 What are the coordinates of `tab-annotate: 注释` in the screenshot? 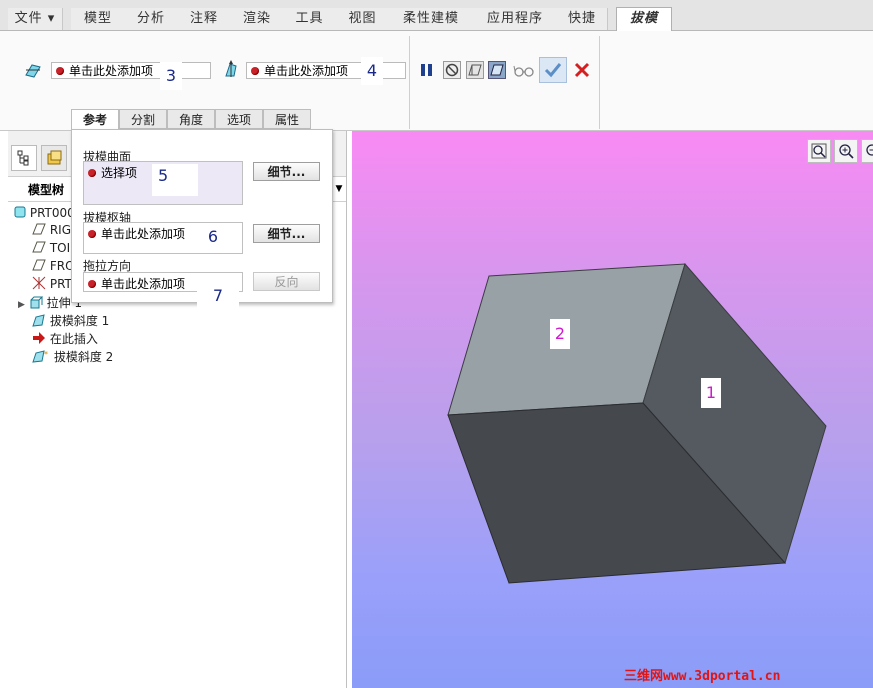 It's located at (204, 19).